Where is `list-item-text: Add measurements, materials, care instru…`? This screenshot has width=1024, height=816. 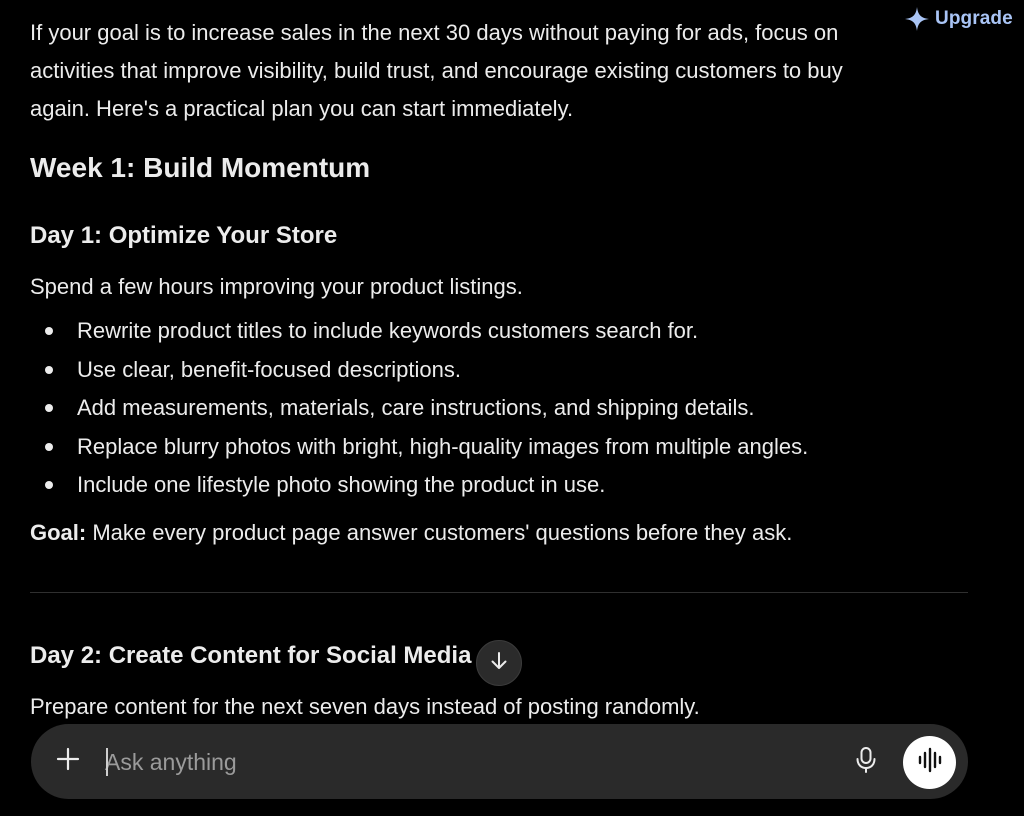 list-item-text: Add measurements, materials, care instru… is located at coordinates (416, 407).